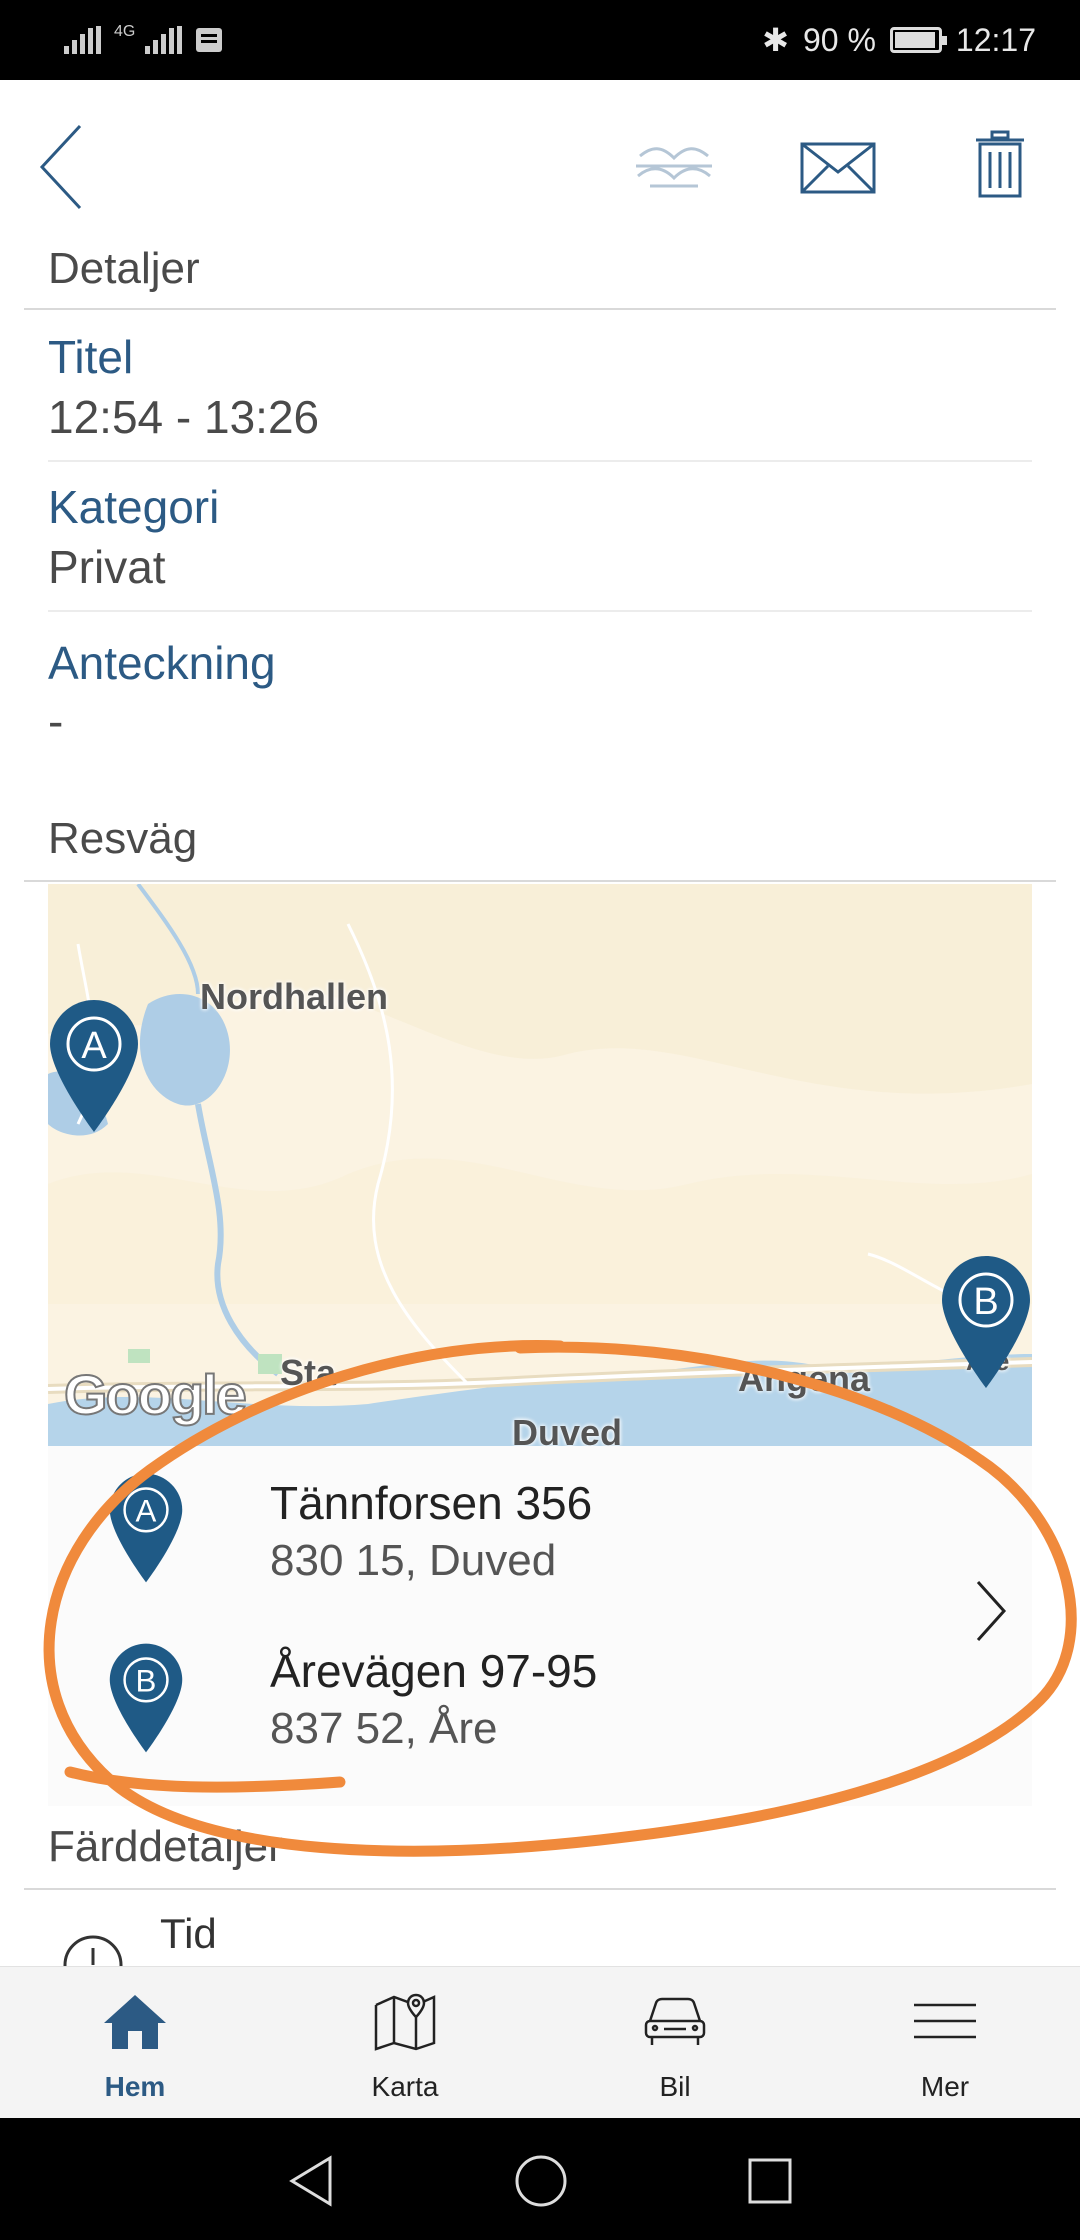 This screenshot has height=2240, width=1080. I want to click on note-value: -, so click(55, 721).